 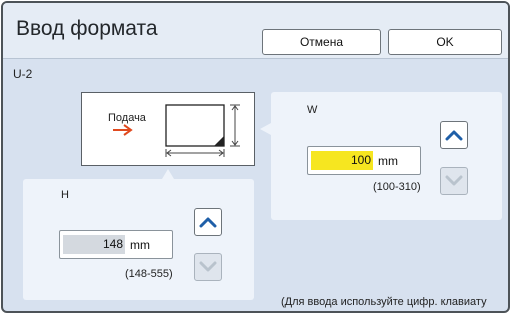 I want to click on paper-dimensions-icon, so click(x=202, y=130).